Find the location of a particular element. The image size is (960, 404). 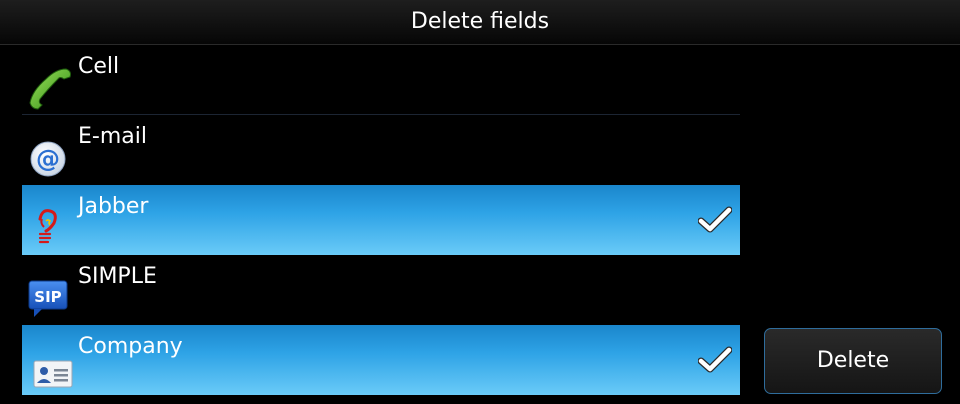

field-row-jabber: Jabber is located at coordinates (381, 220).